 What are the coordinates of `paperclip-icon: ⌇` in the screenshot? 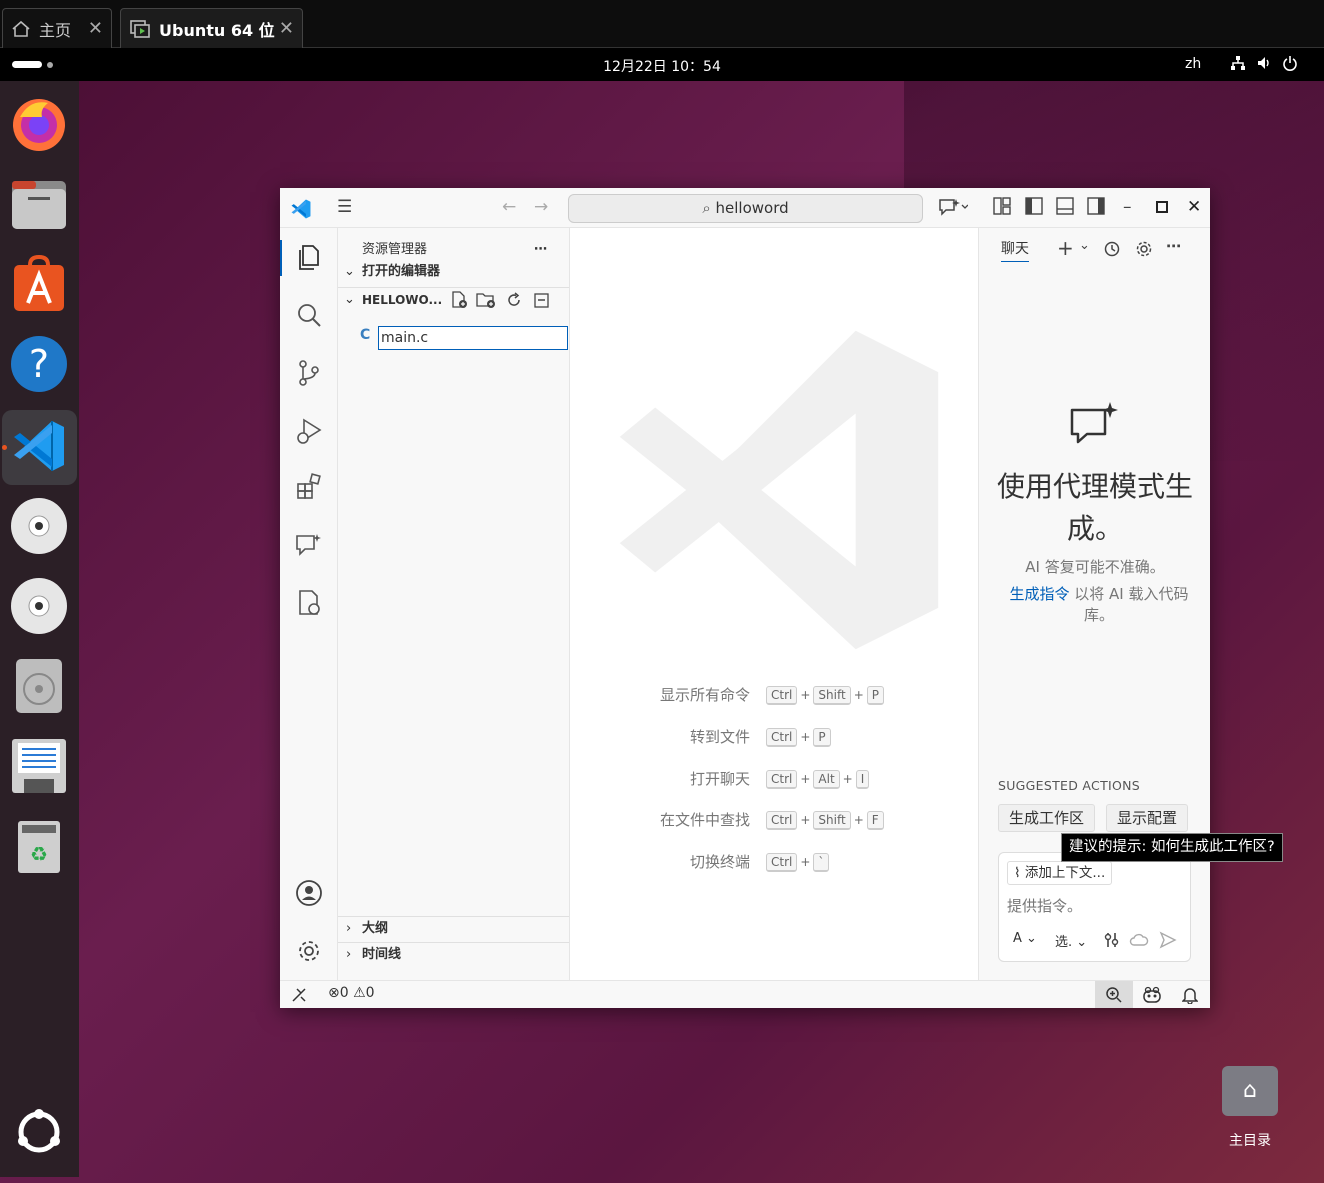 It's located at (1019, 873).